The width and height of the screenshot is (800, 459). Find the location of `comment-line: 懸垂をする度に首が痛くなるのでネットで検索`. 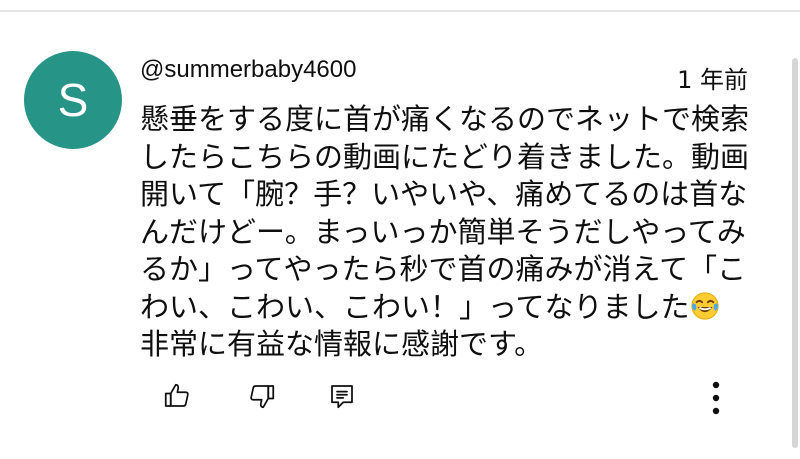

comment-line: 懸垂をする度に首が痛くなるのでネットで検索 is located at coordinates (445, 119).